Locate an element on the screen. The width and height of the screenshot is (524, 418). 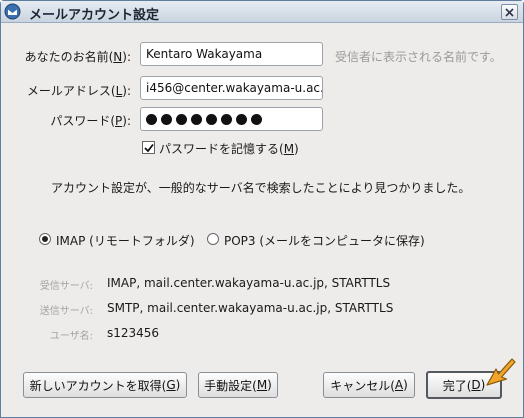
remember-password-label: パスワードを記憶する(M) is located at coordinates (229, 148).